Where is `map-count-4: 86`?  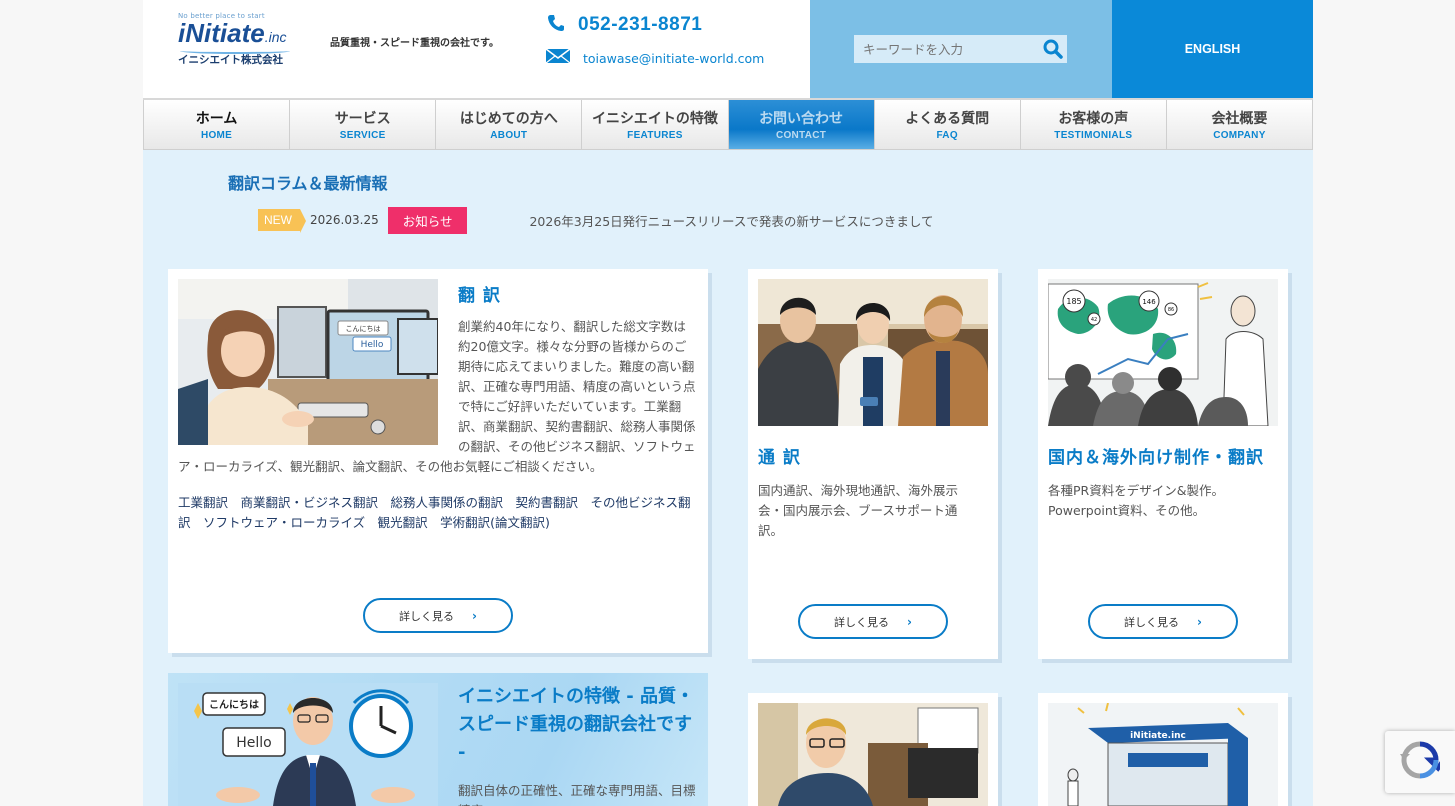 map-count-4: 86 is located at coordinates (1171, 310).